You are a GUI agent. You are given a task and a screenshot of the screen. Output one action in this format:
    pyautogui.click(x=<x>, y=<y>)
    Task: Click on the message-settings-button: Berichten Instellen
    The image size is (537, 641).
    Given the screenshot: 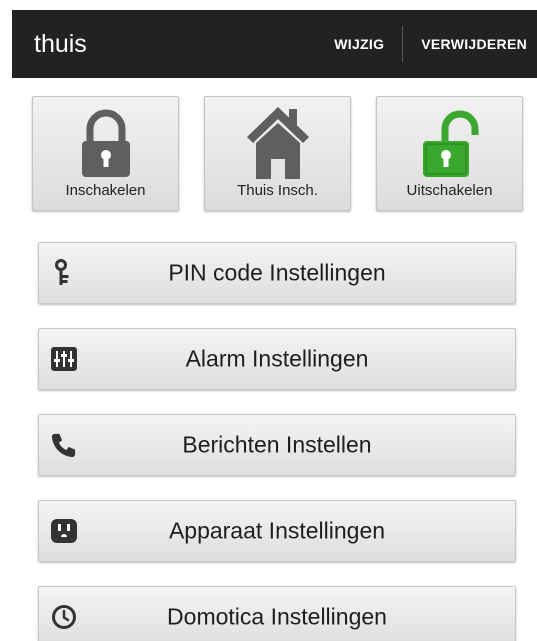 What is the action you would take?
    pyautogui.click(x=277, y=445)
    